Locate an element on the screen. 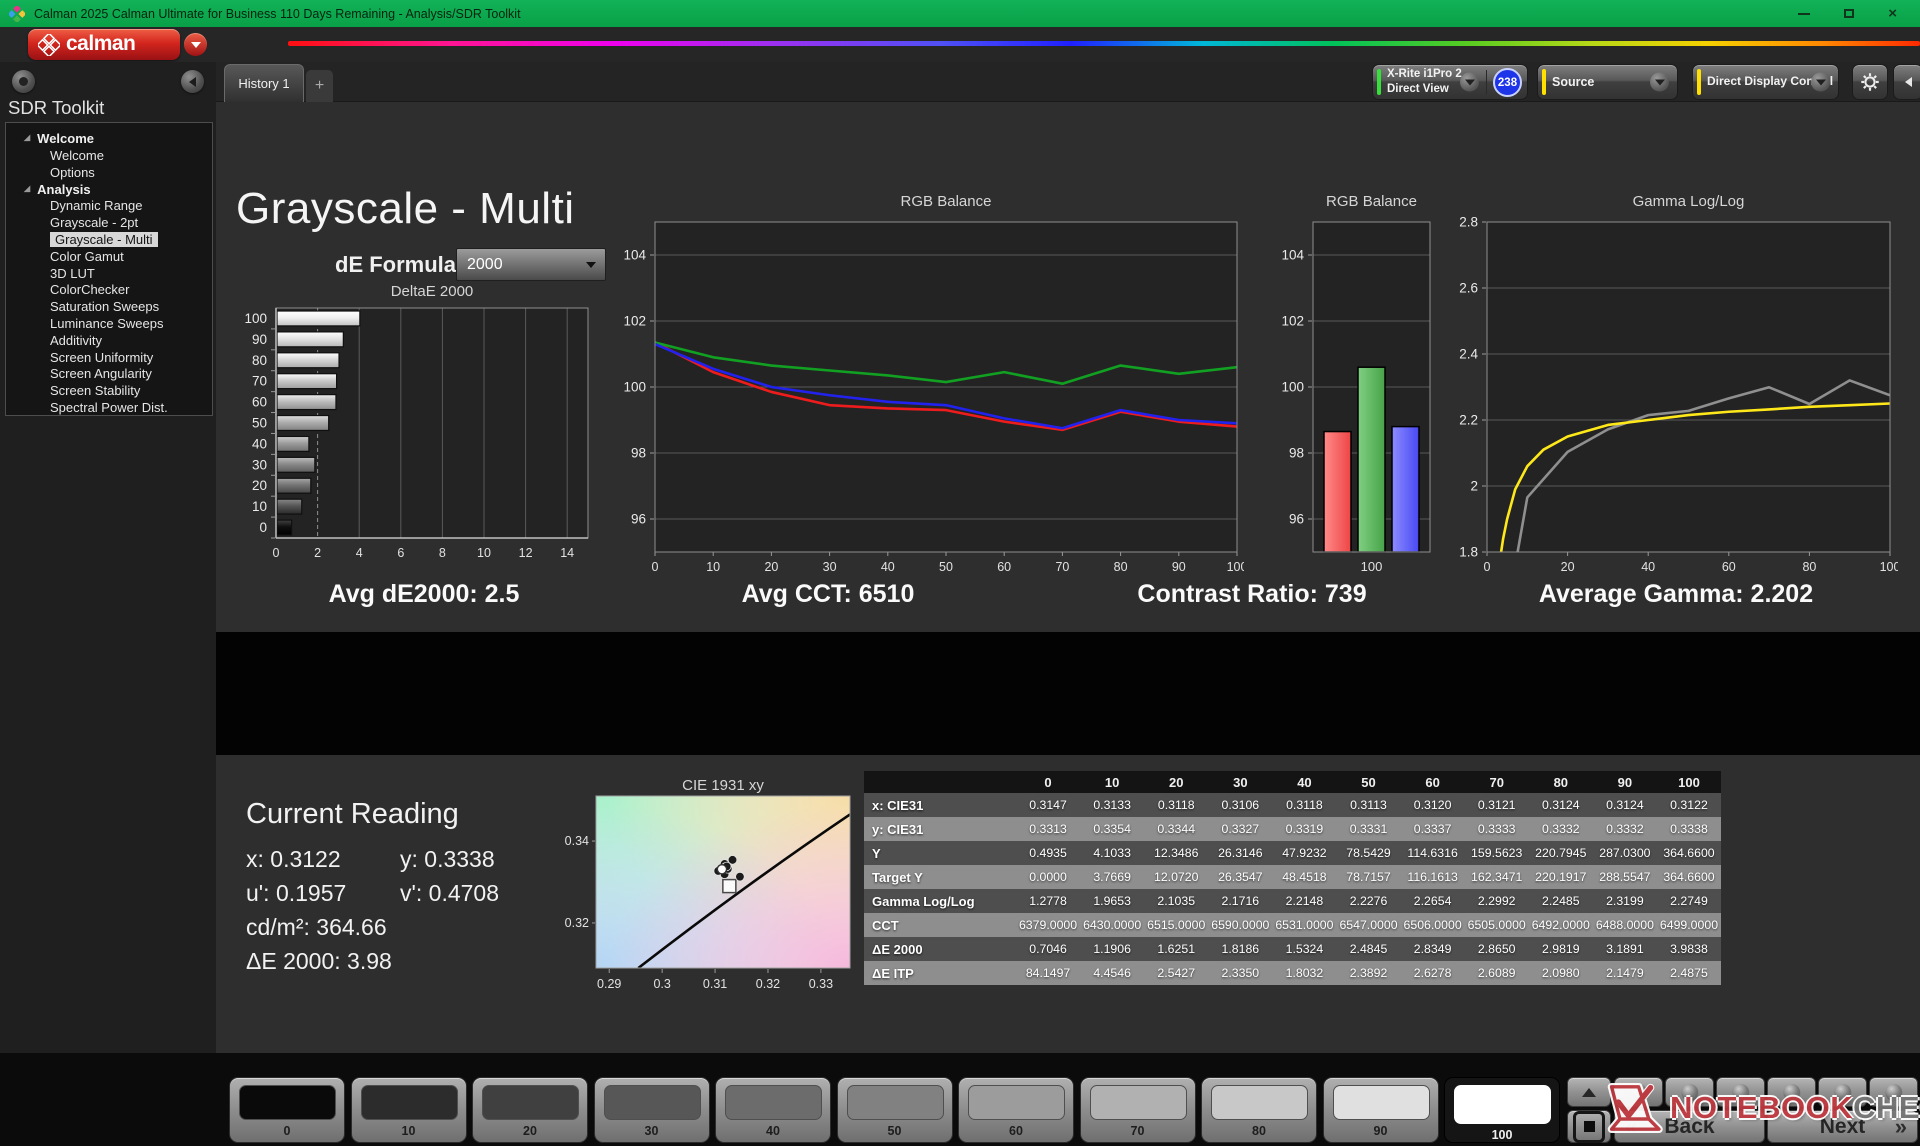  table-column-header: 0 is located at coordinates (1048, 782).